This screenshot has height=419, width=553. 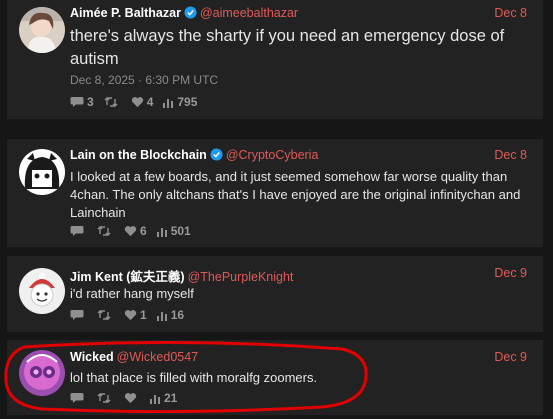 I want to click on author-handle: @CryptoCyberia, so click(x=272, y=155).